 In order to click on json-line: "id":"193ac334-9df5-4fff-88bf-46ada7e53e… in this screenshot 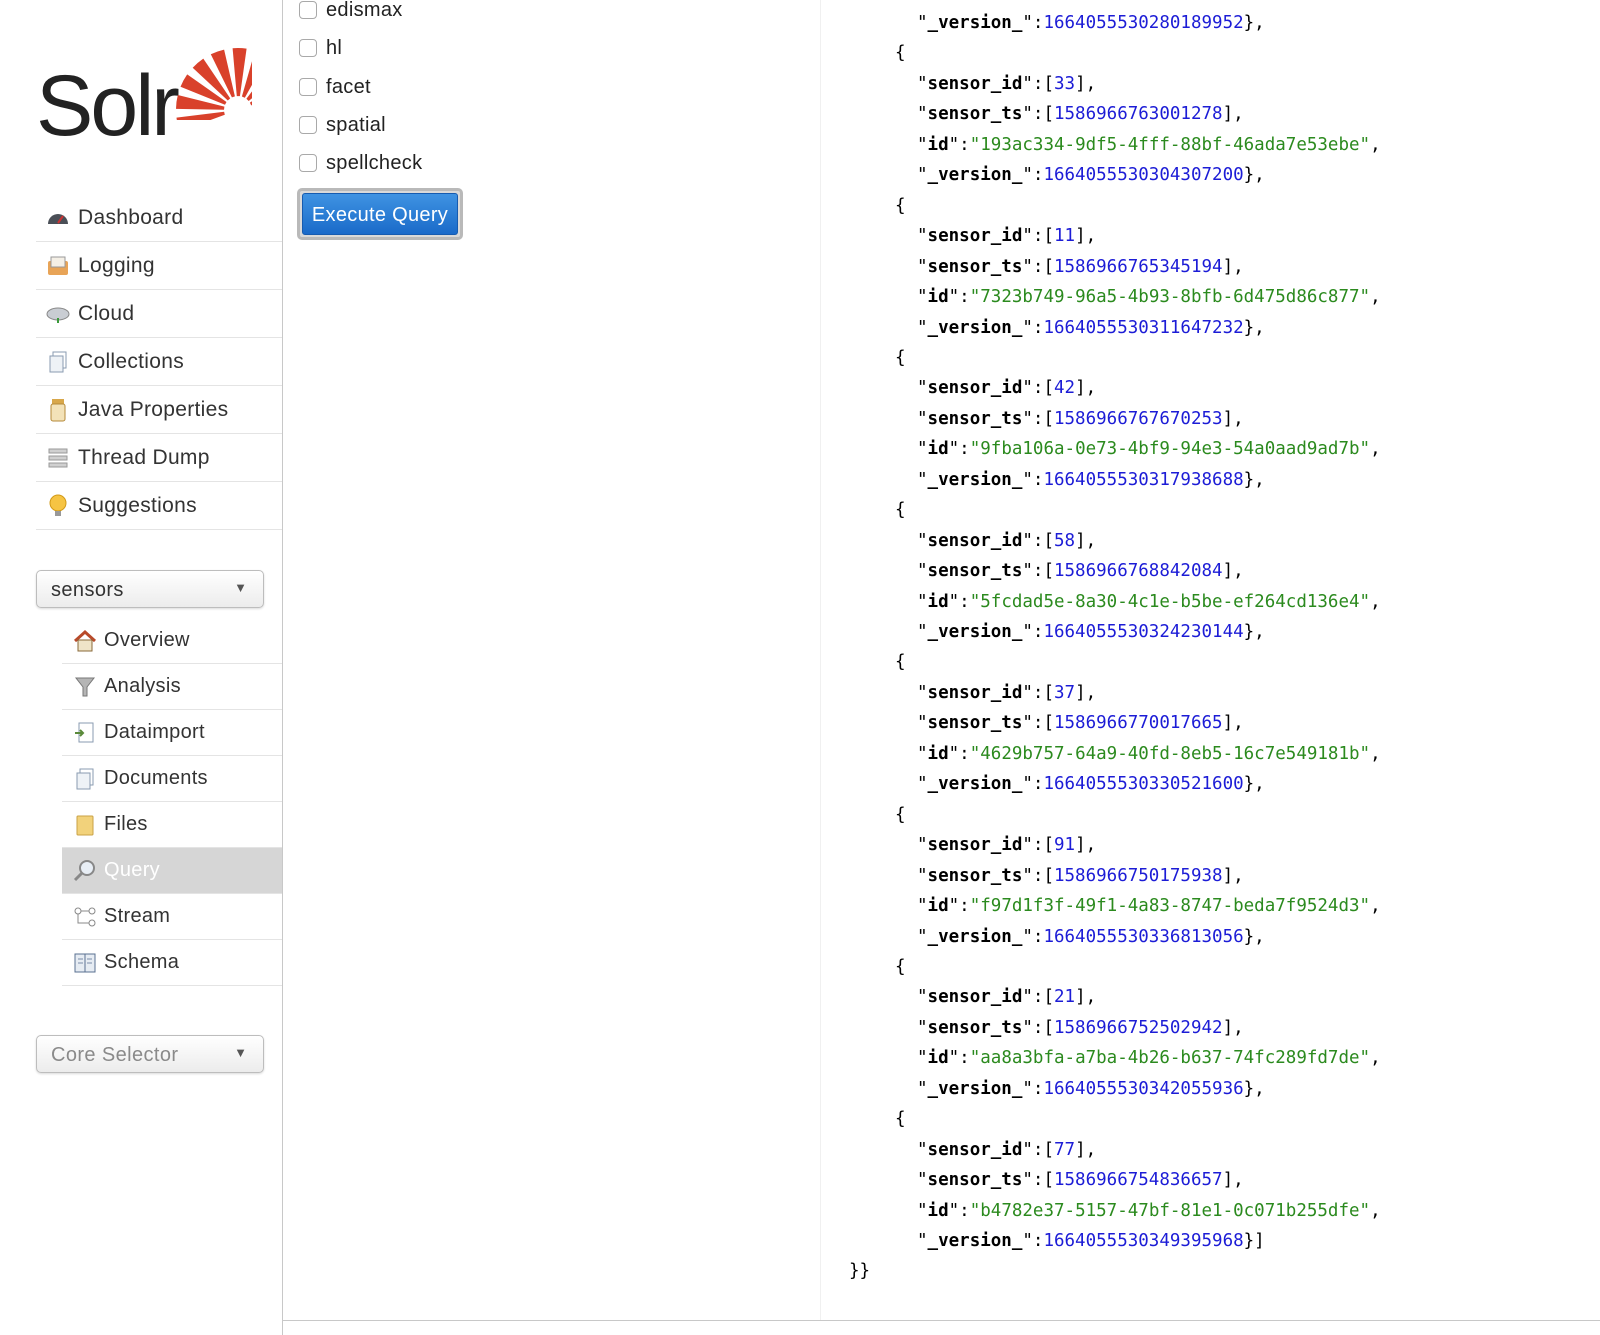, I will do `click(1149, 145)`.